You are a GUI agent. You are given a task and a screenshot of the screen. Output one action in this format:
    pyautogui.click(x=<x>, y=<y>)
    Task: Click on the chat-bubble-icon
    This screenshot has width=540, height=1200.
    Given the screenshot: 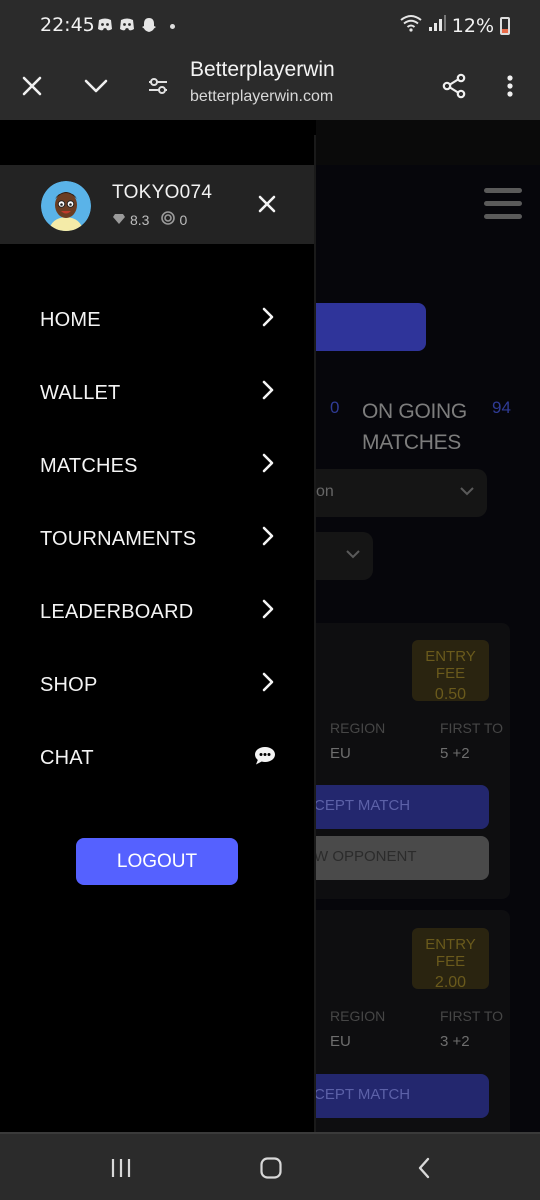 What is the action you would take?
    pyautogui.click(x=265, y=756)
    